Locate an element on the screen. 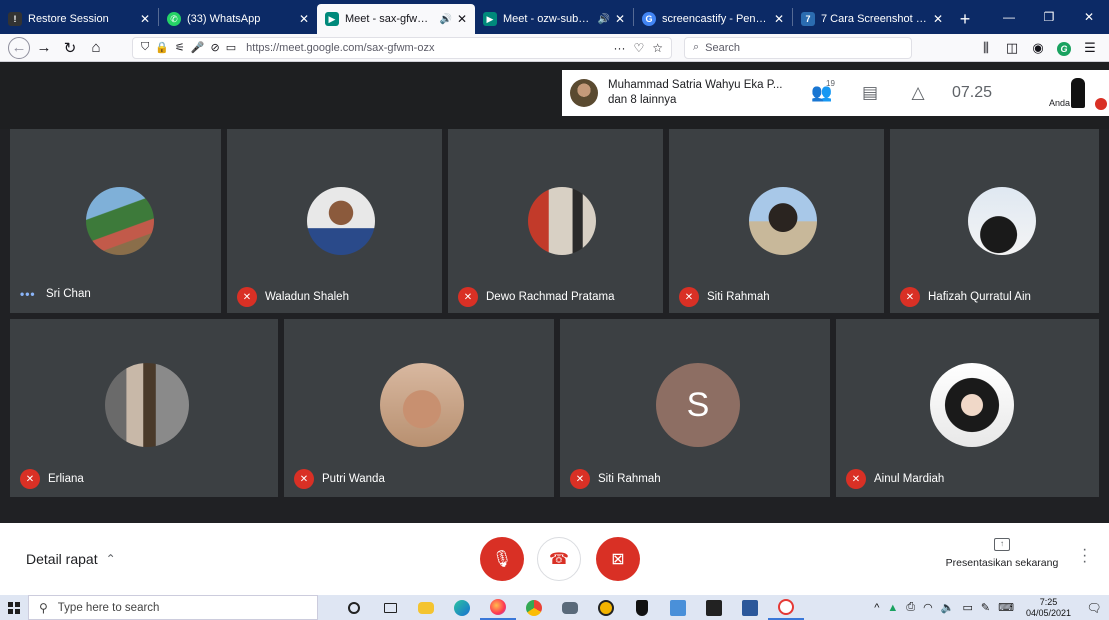 The width and height of the screenshot is (1109, 620). toggle-mic-button: 🎙 is located at coordinates (502, 559).